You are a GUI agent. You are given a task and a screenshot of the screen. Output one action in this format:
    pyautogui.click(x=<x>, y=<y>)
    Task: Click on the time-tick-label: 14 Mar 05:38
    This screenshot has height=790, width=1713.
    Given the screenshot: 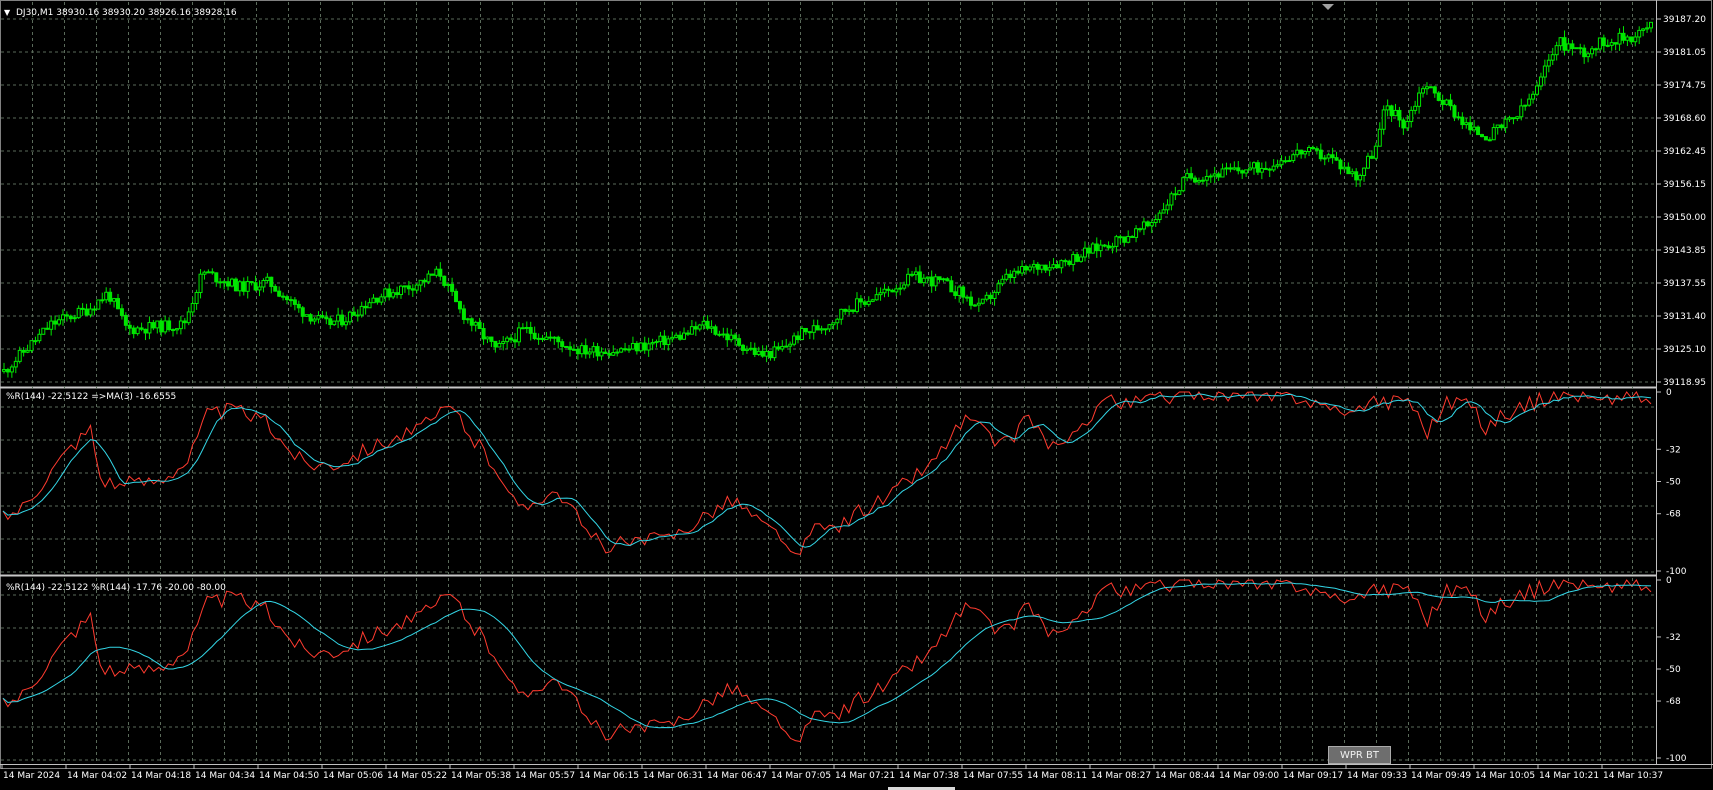 What is the action you would take?
    pyautogui.click(x=481, y=776)
    